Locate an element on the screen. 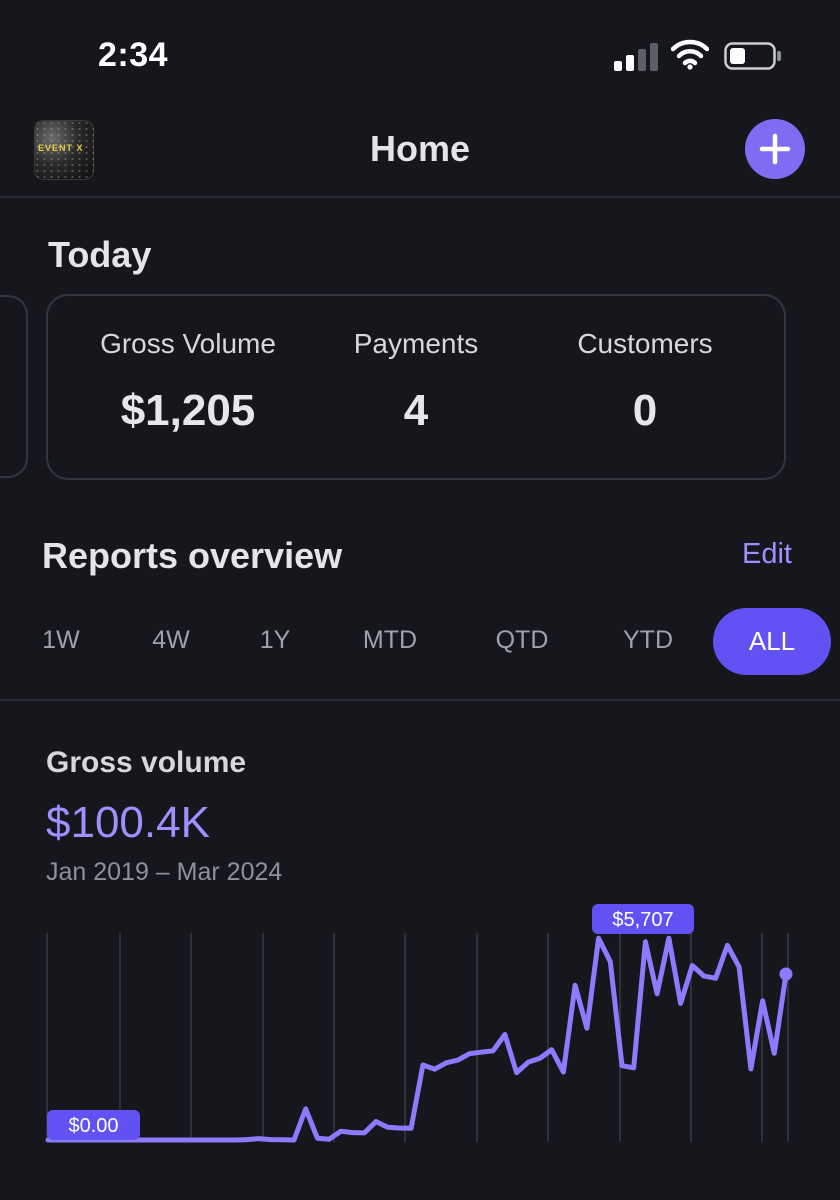  metric-label: Gross Volume is located at coordinates (188, 343).